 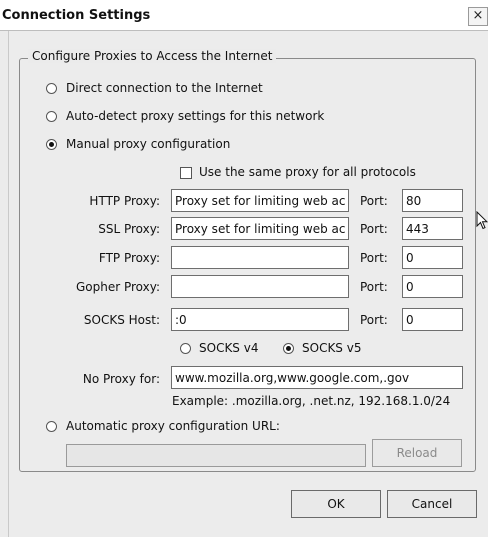 What do you see at coordinates (185, 348) in the screenshot?
I see `radio-socks-v4` at bounding box center [185, 348].